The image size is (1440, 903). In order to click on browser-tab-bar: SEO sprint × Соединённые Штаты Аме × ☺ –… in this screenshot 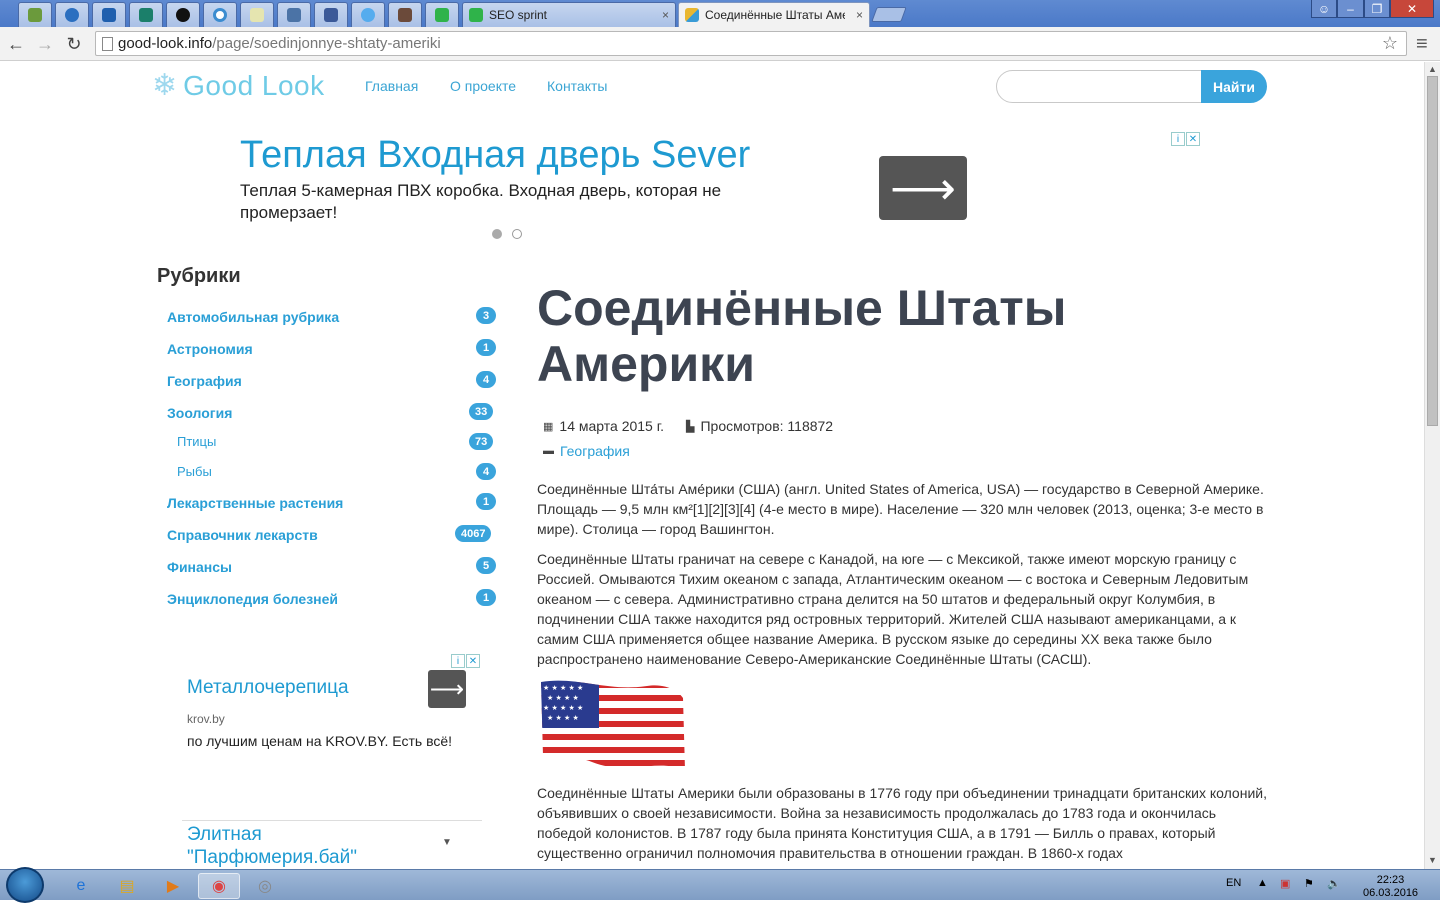, I will do `click(720, 13)`.